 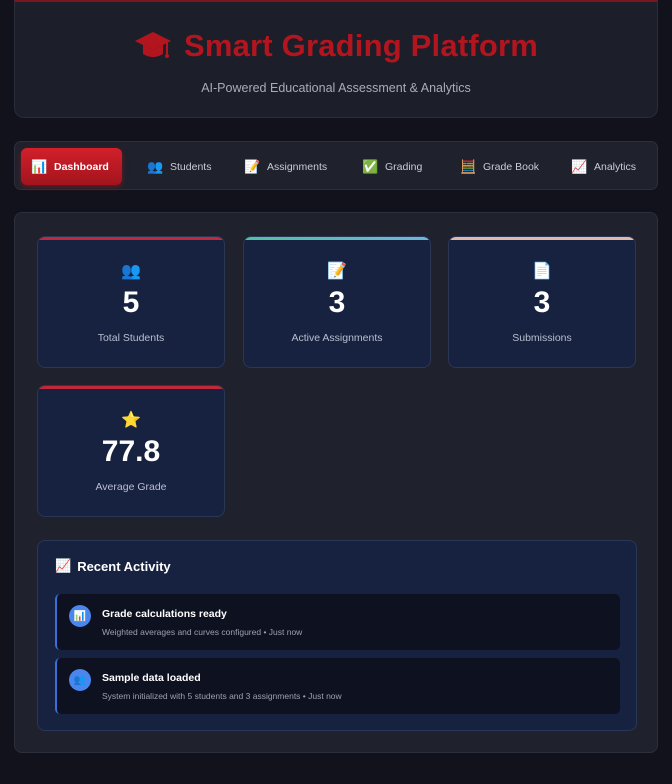 What do you see at coordinates (615, 166) in the screenshot?
I see `tab-label: Analytics` at bounding box center [615, 166].